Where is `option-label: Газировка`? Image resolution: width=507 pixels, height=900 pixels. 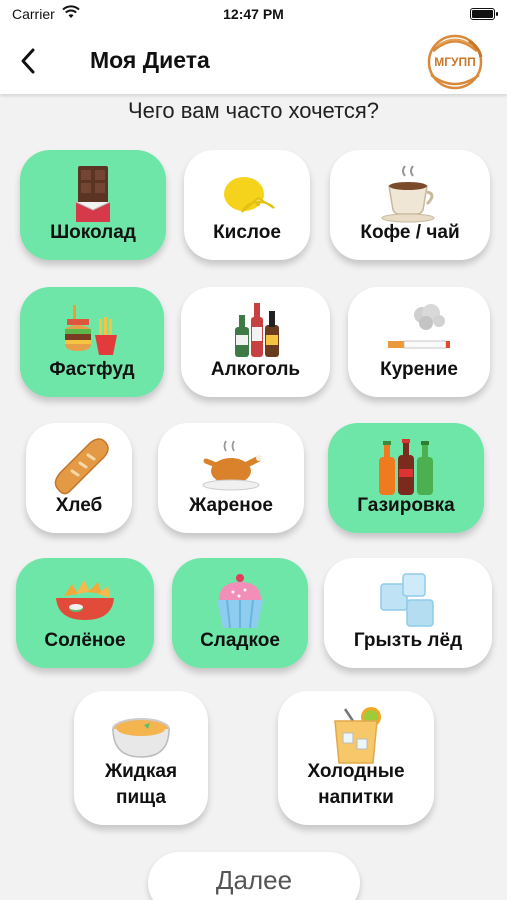 option-label: Газировка is located at coordinates (406, 505).